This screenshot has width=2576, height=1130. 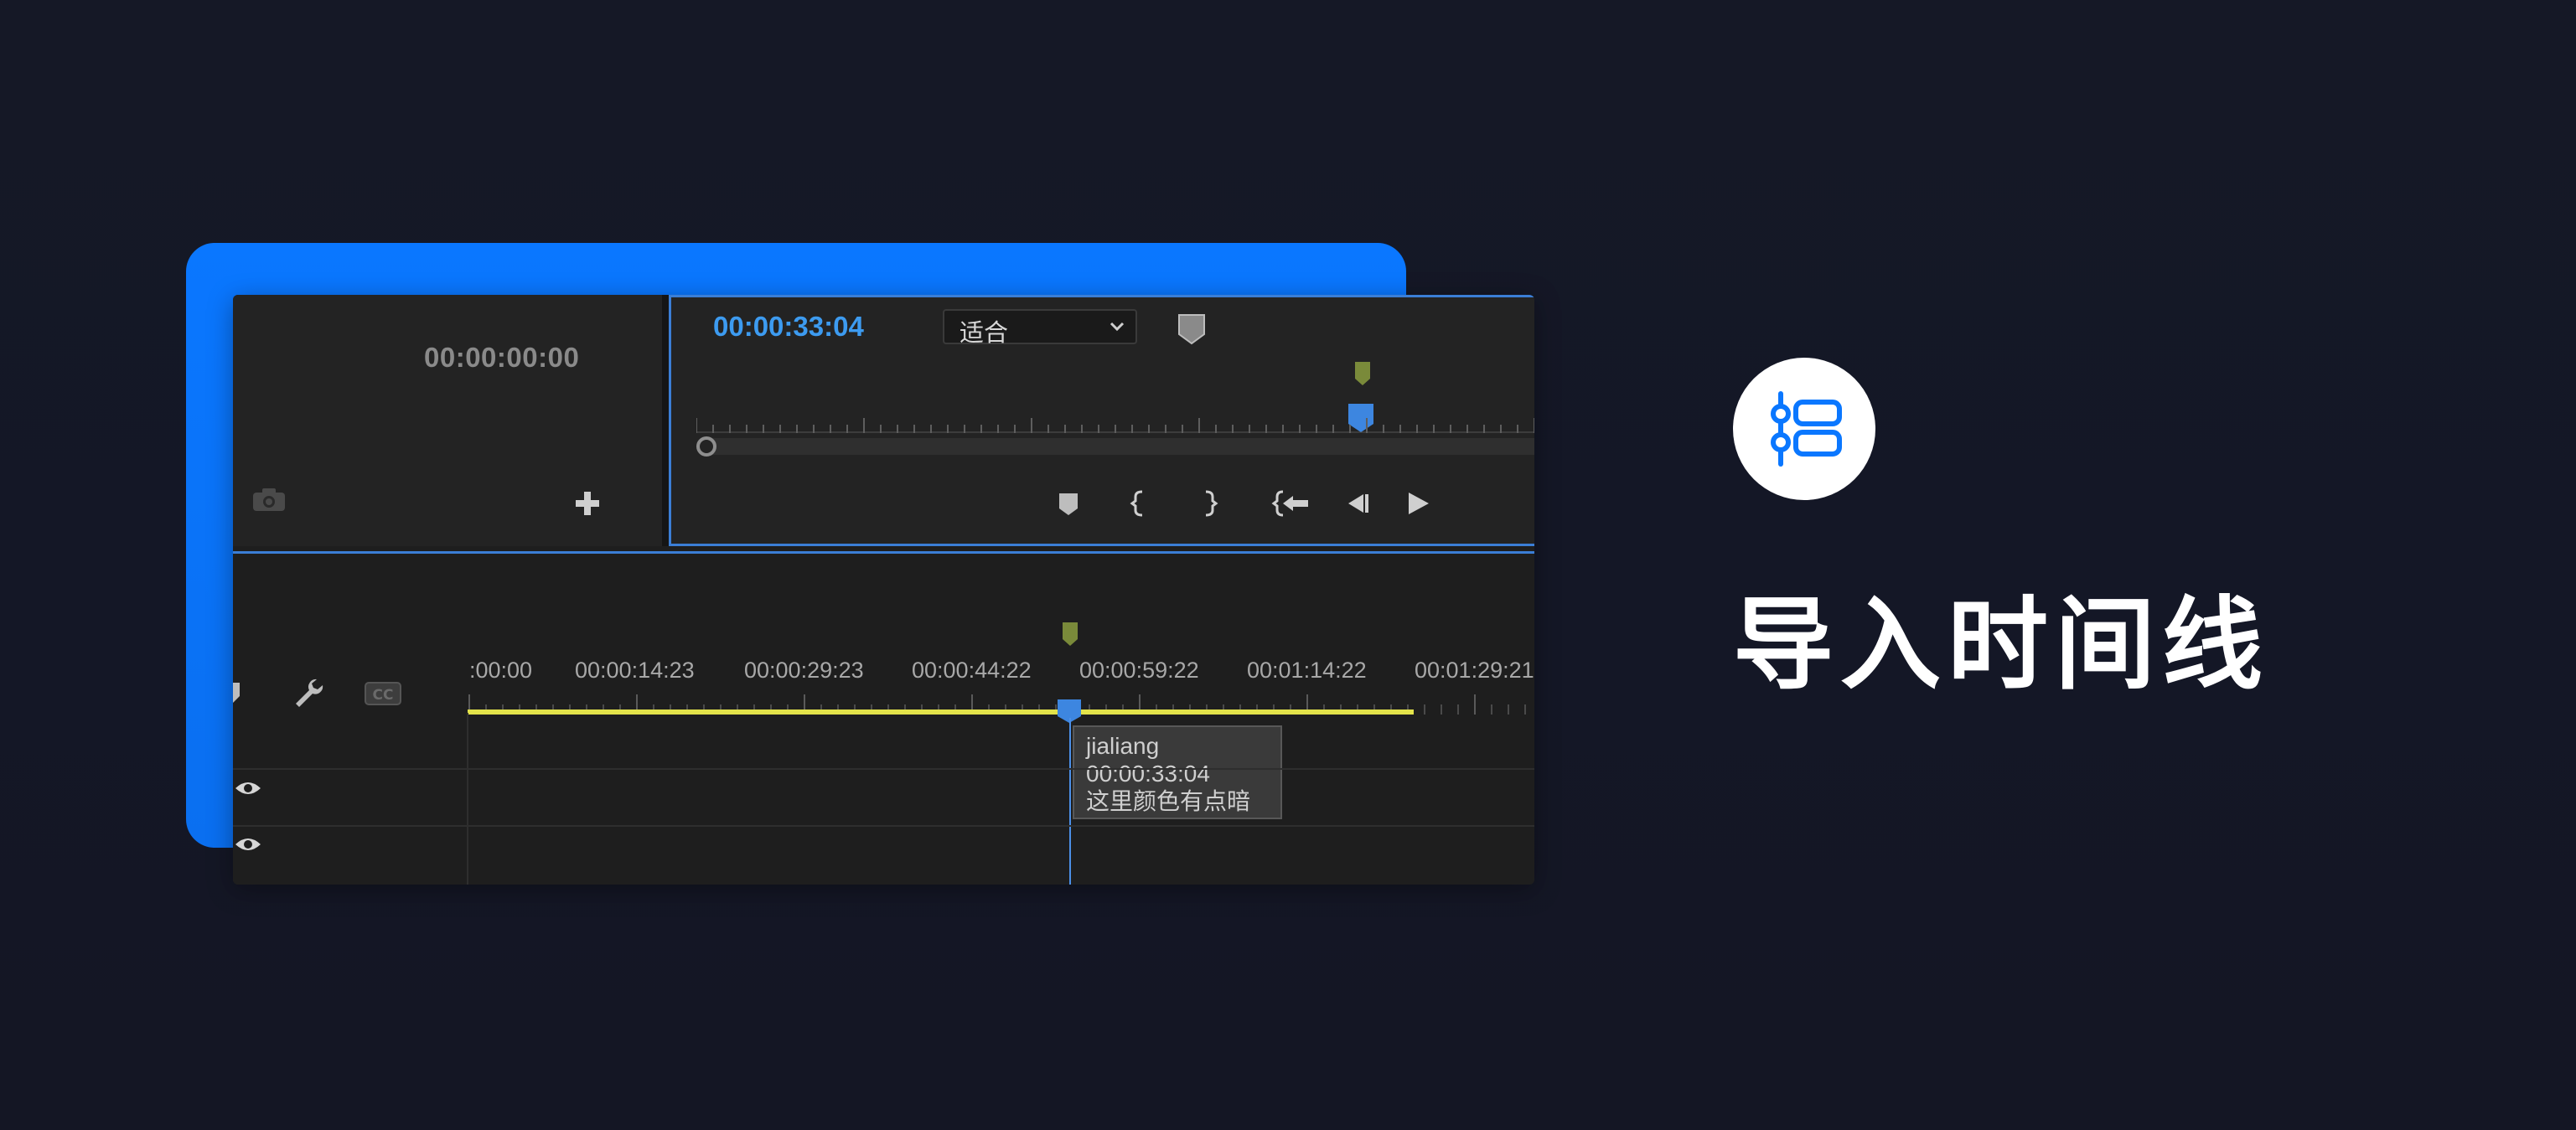 What do you see at coordinates (1291, 504) in the screenshot?
I see `go-to-in-icon` at bounding box center [1291, 504].